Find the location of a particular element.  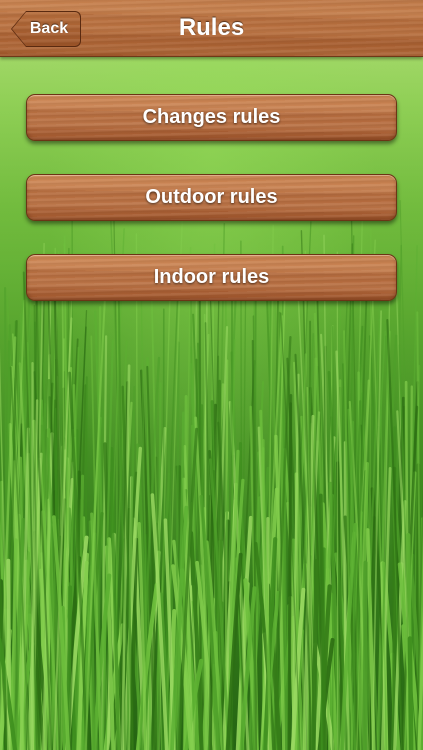

navigation-bar: Back Rules is located at coordinates (211, 28).